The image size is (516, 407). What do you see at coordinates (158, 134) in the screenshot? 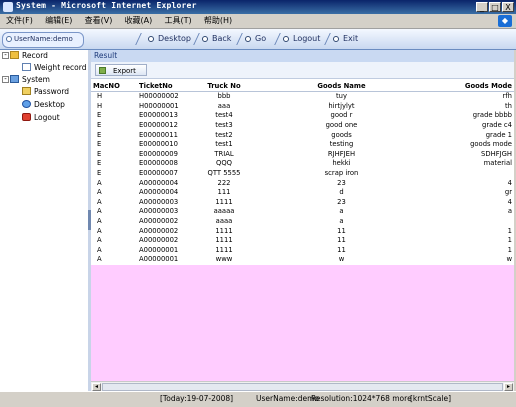
I see `table-cell: E00000011` at bounding box center [158, 134].